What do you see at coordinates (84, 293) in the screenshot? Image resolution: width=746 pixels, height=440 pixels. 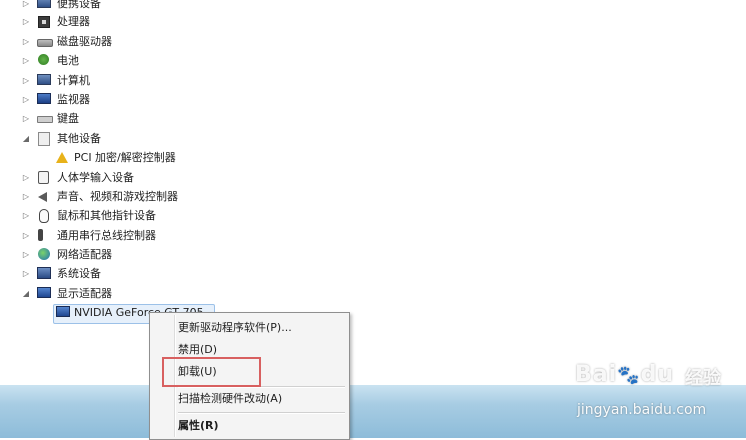 I see `tree-item-label: 显示适配器` at bounding box center [84, 293].